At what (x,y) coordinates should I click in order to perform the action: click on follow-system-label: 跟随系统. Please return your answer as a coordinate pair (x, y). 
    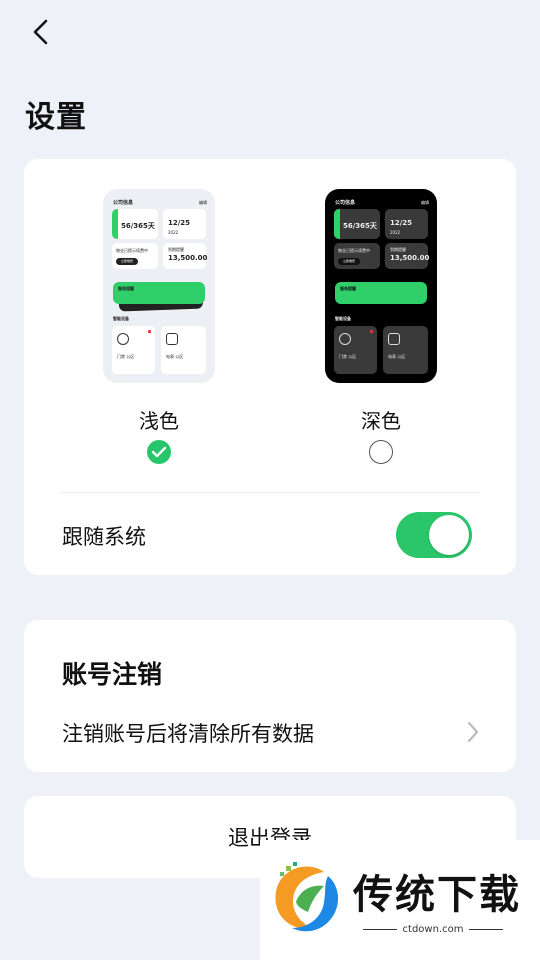
    Looking at the image, I should click on (104, 537).